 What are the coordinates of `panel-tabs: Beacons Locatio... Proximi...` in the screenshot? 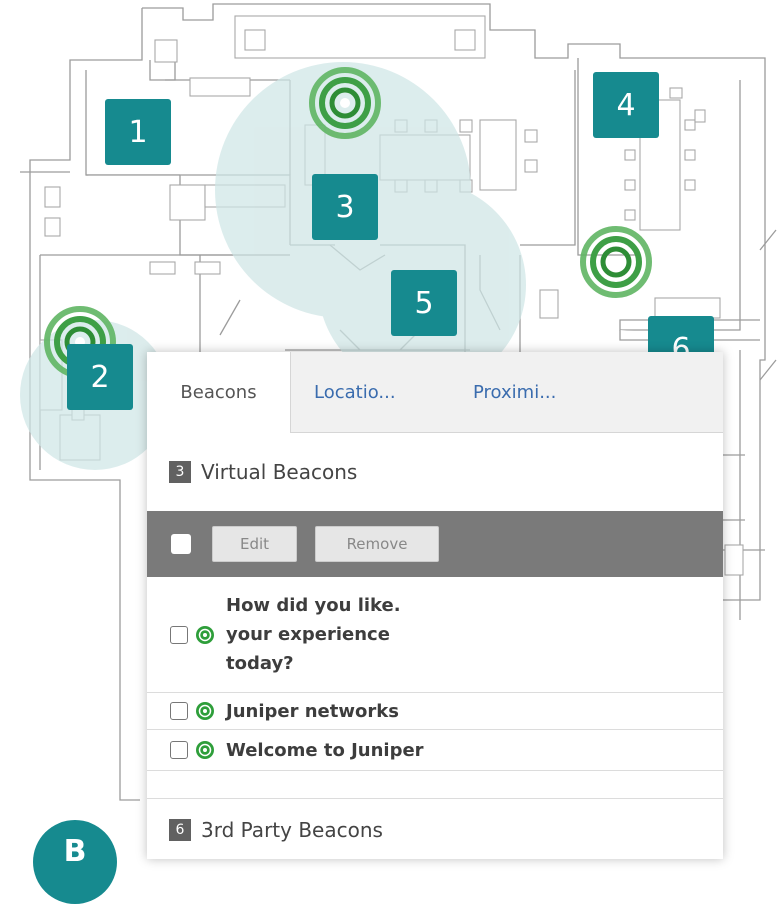 It's located at (435, 392).